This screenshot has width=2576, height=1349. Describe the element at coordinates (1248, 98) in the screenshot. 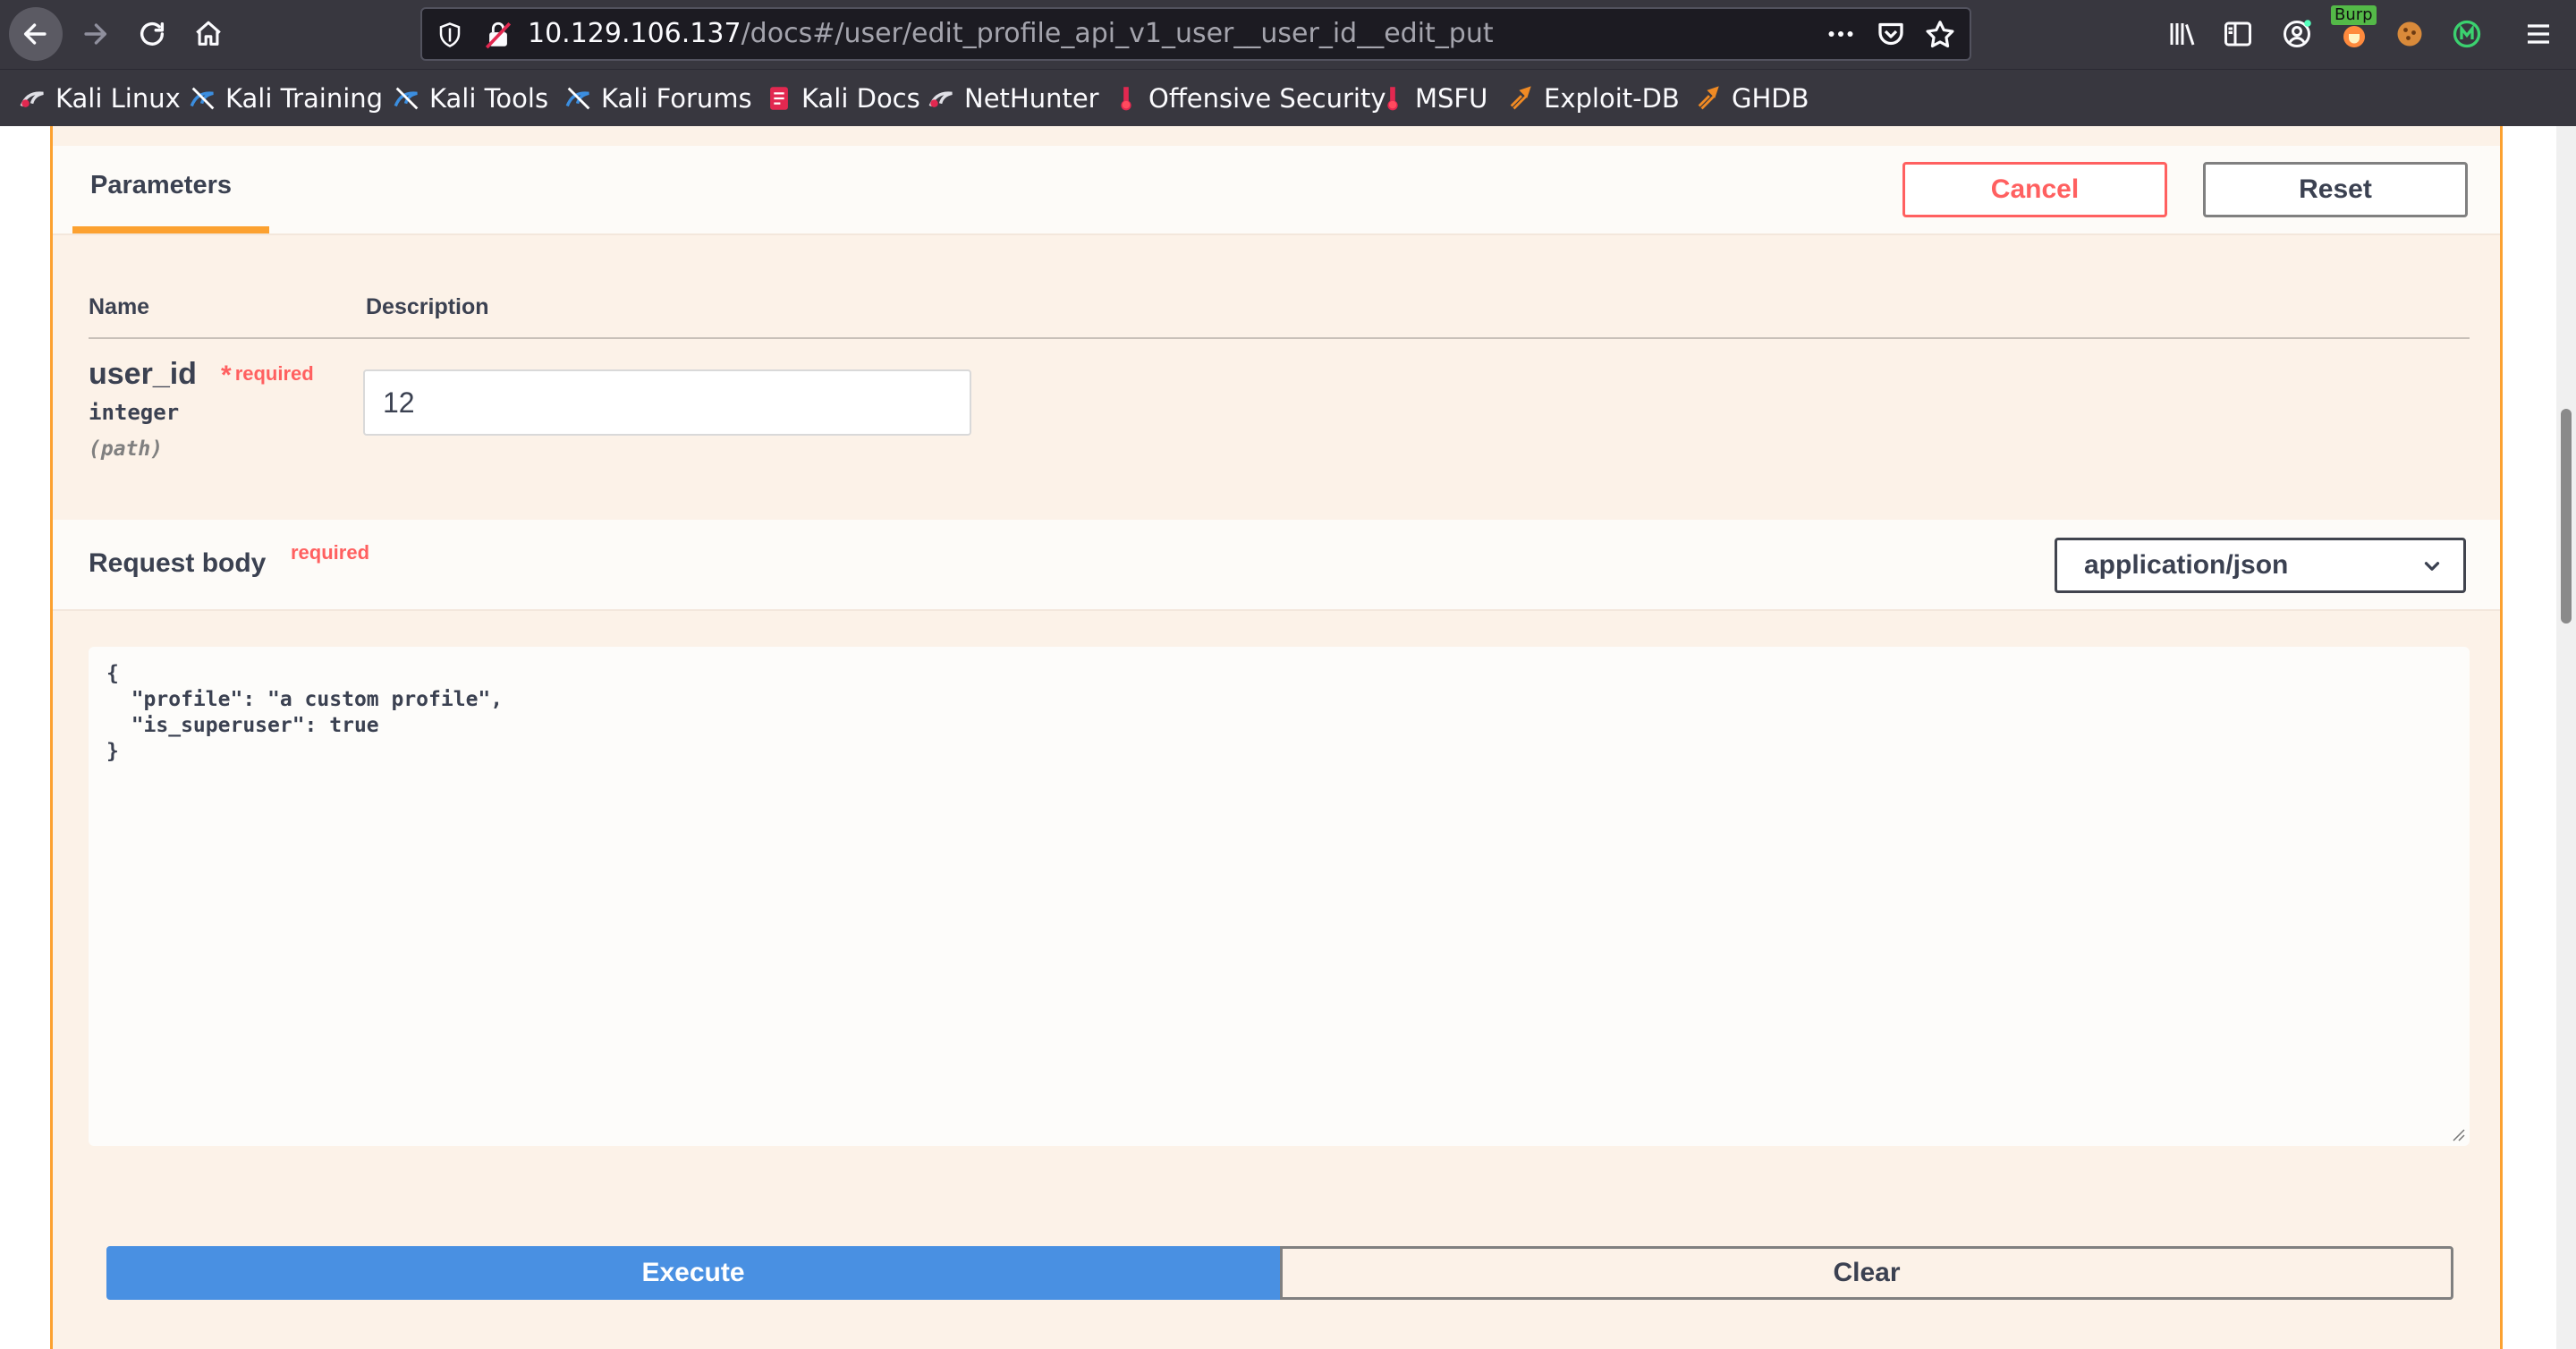

I see `bookmark-offensive-security: Offensive Security` at that location.